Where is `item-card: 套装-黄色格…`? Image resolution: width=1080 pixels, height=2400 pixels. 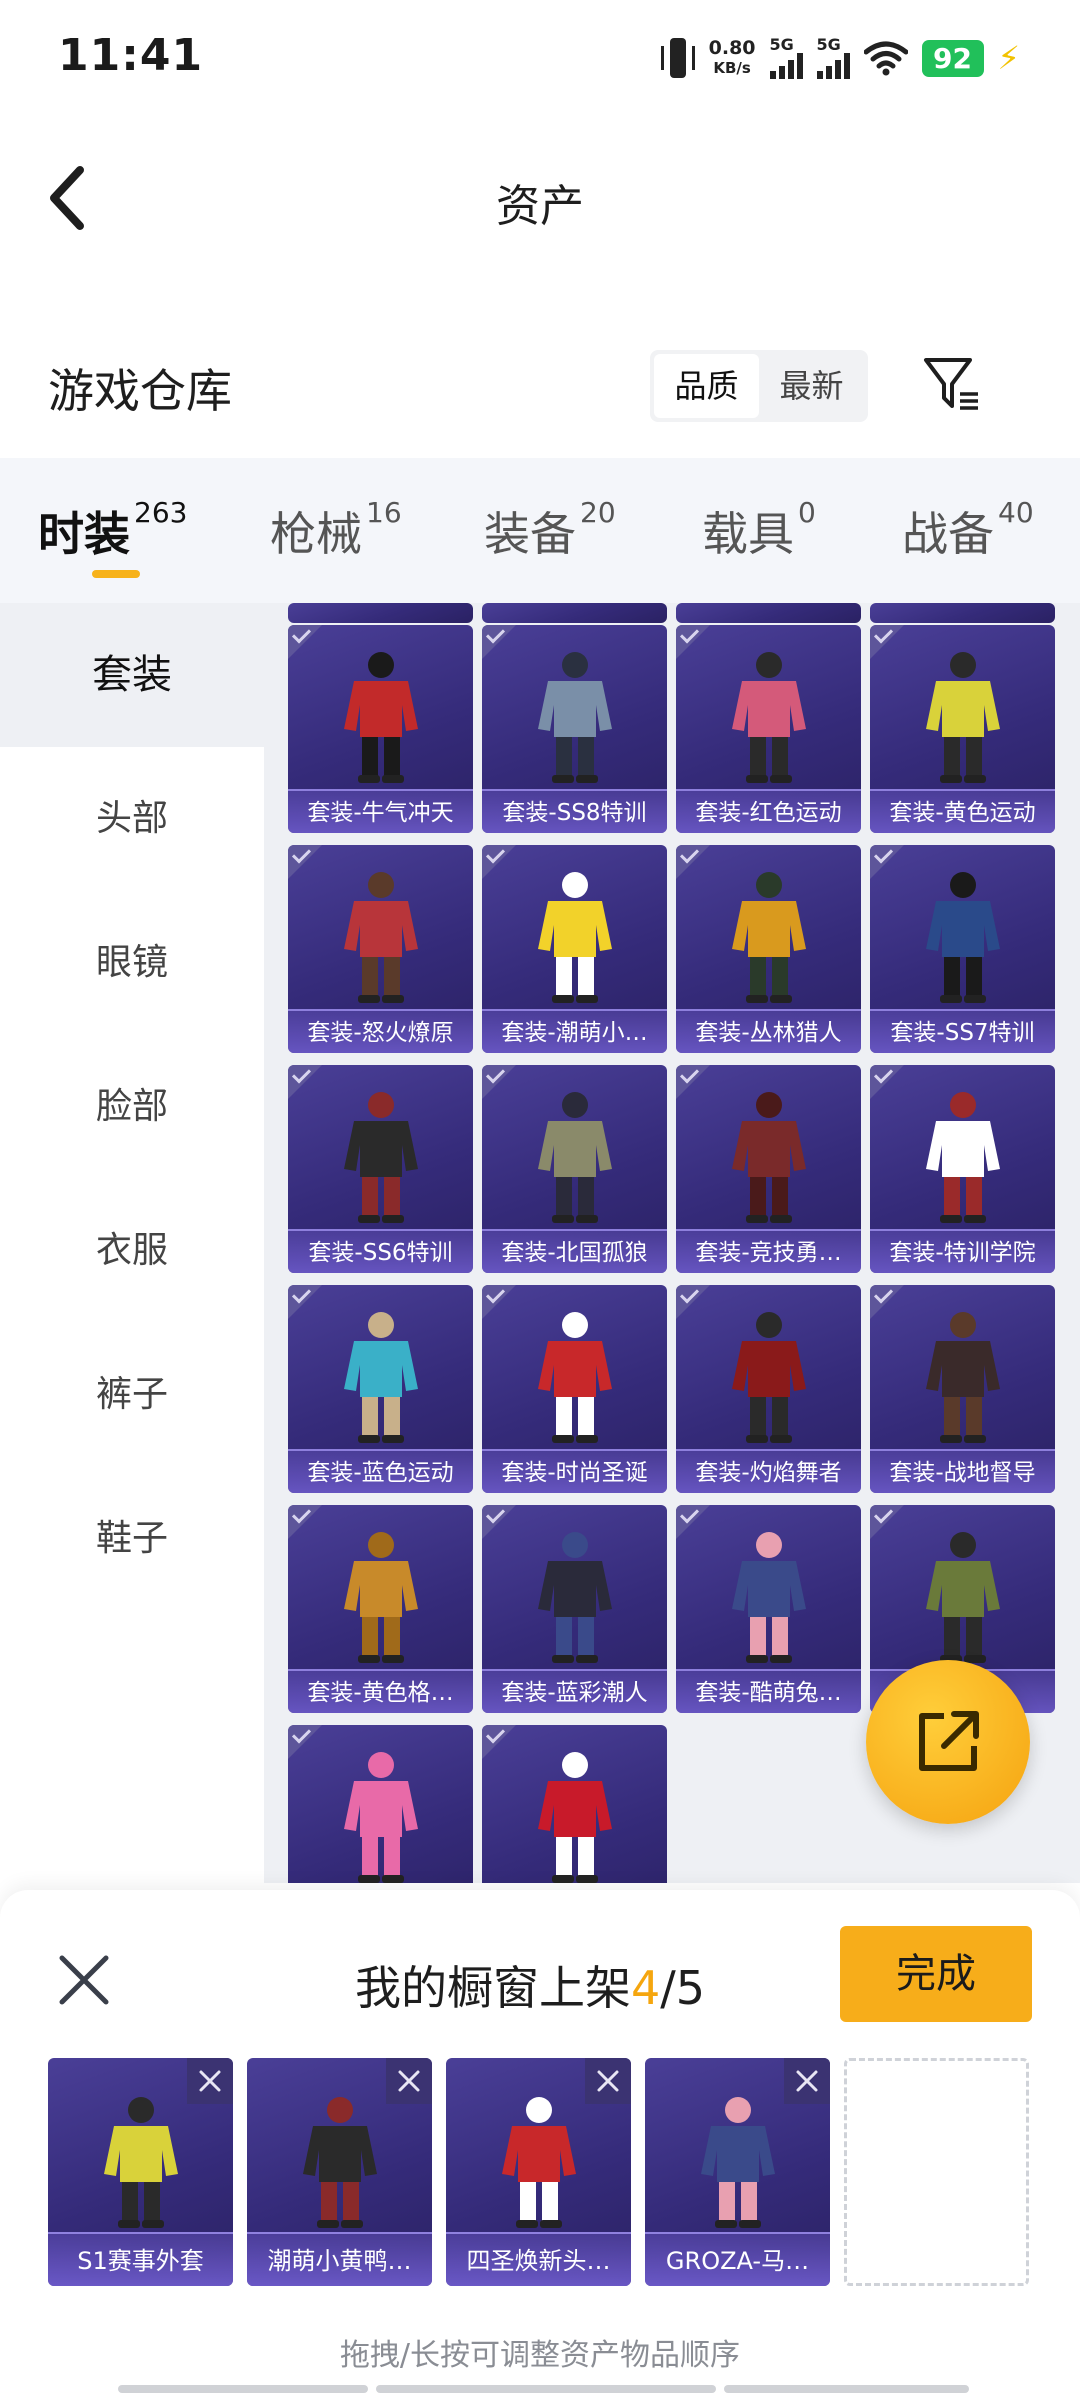
item-card: 套装-黄色格… is located at coordinates (380, 1609).